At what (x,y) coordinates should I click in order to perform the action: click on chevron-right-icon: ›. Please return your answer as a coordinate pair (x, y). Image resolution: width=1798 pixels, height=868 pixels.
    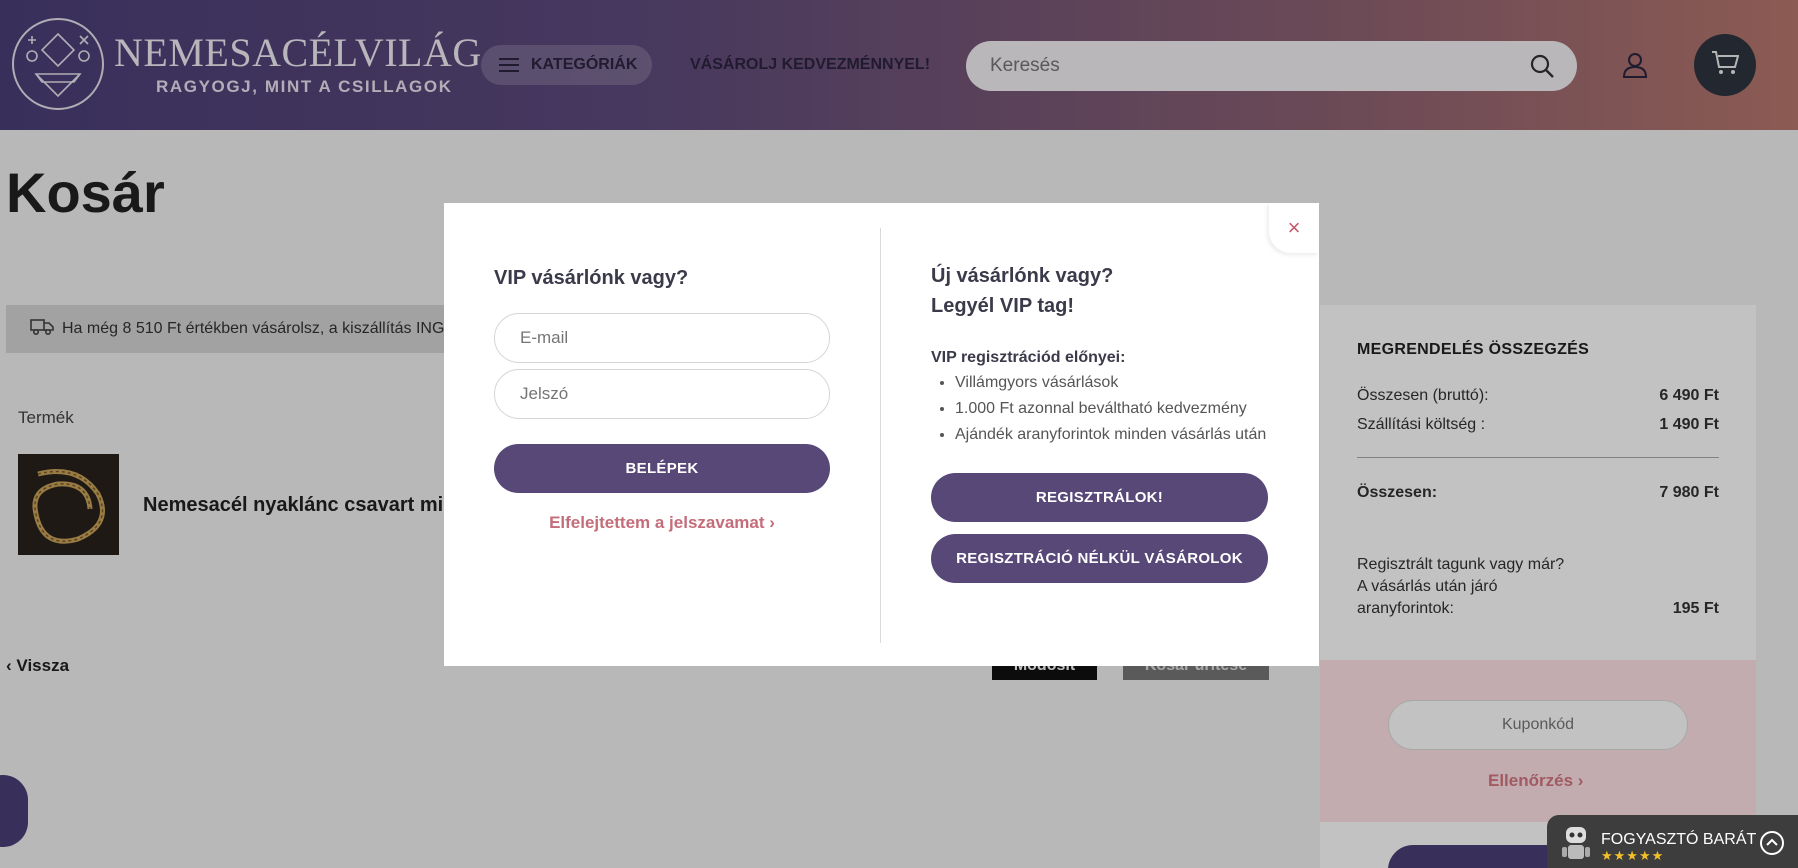
    Looking at the image, I should click on (772, 522).